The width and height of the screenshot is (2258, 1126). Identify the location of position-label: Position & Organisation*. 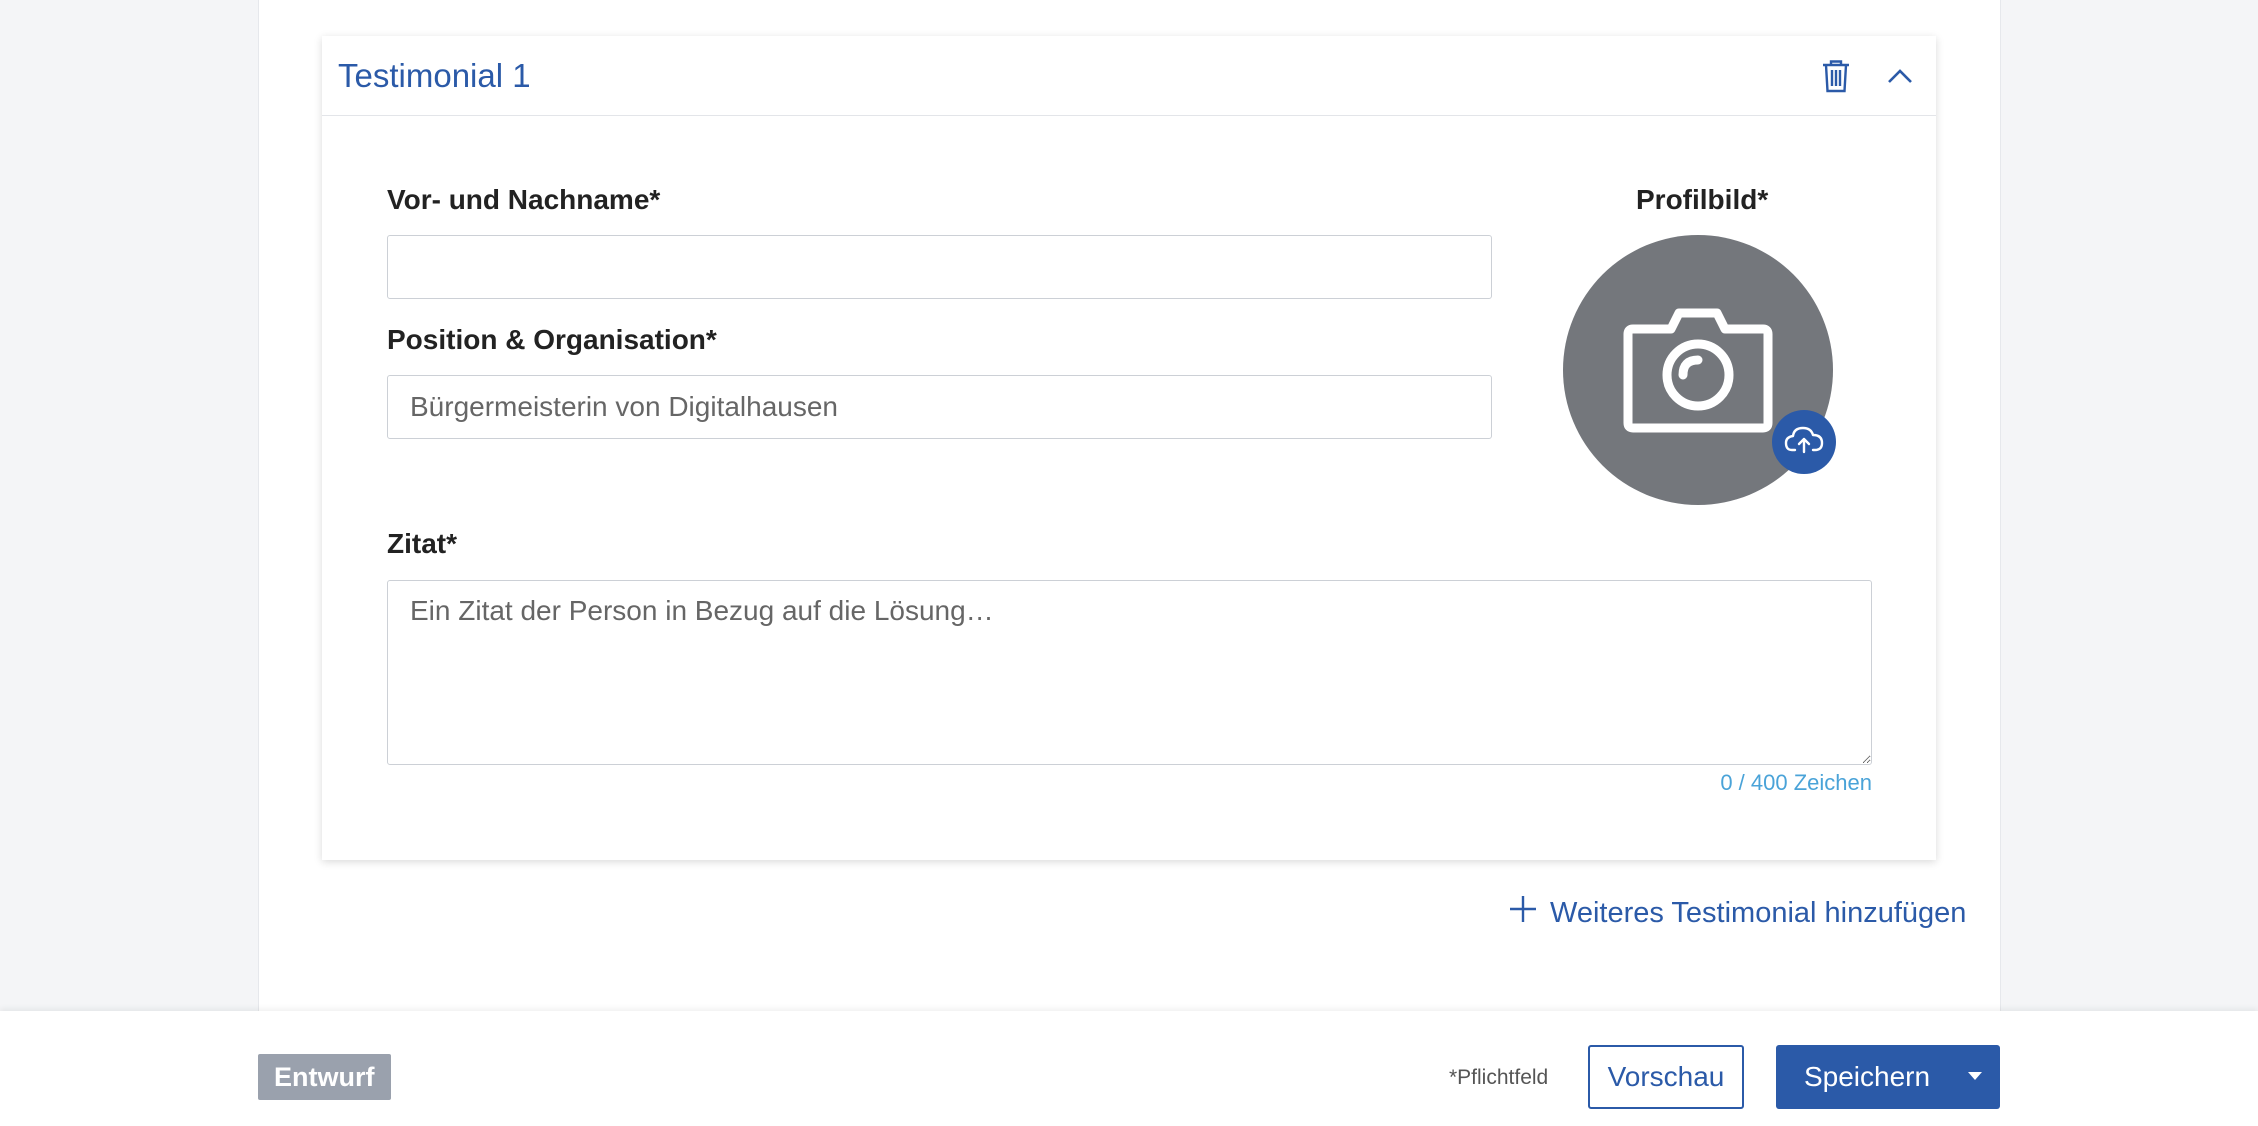
(552, 339).